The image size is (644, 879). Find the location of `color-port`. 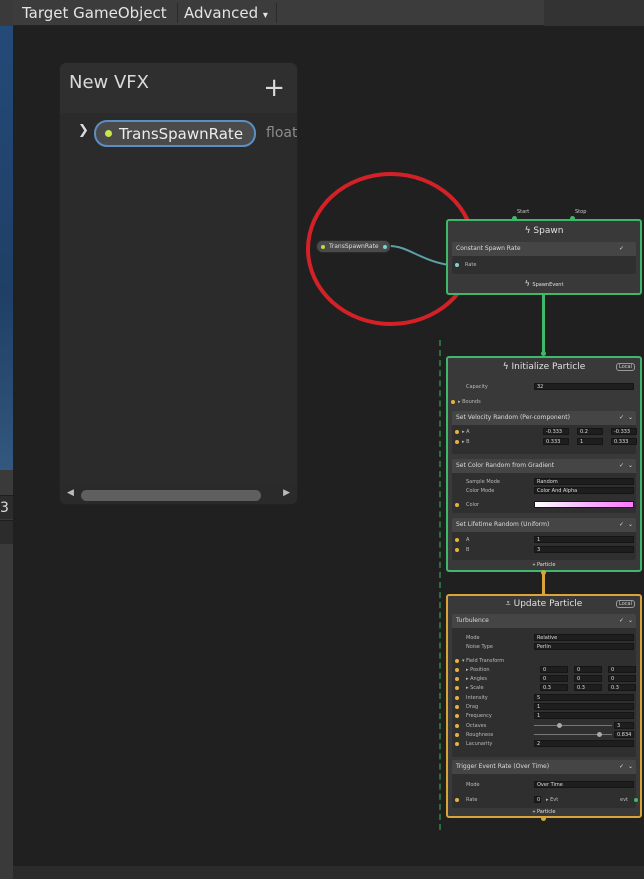

color-port is located at coordinates (457, 505).